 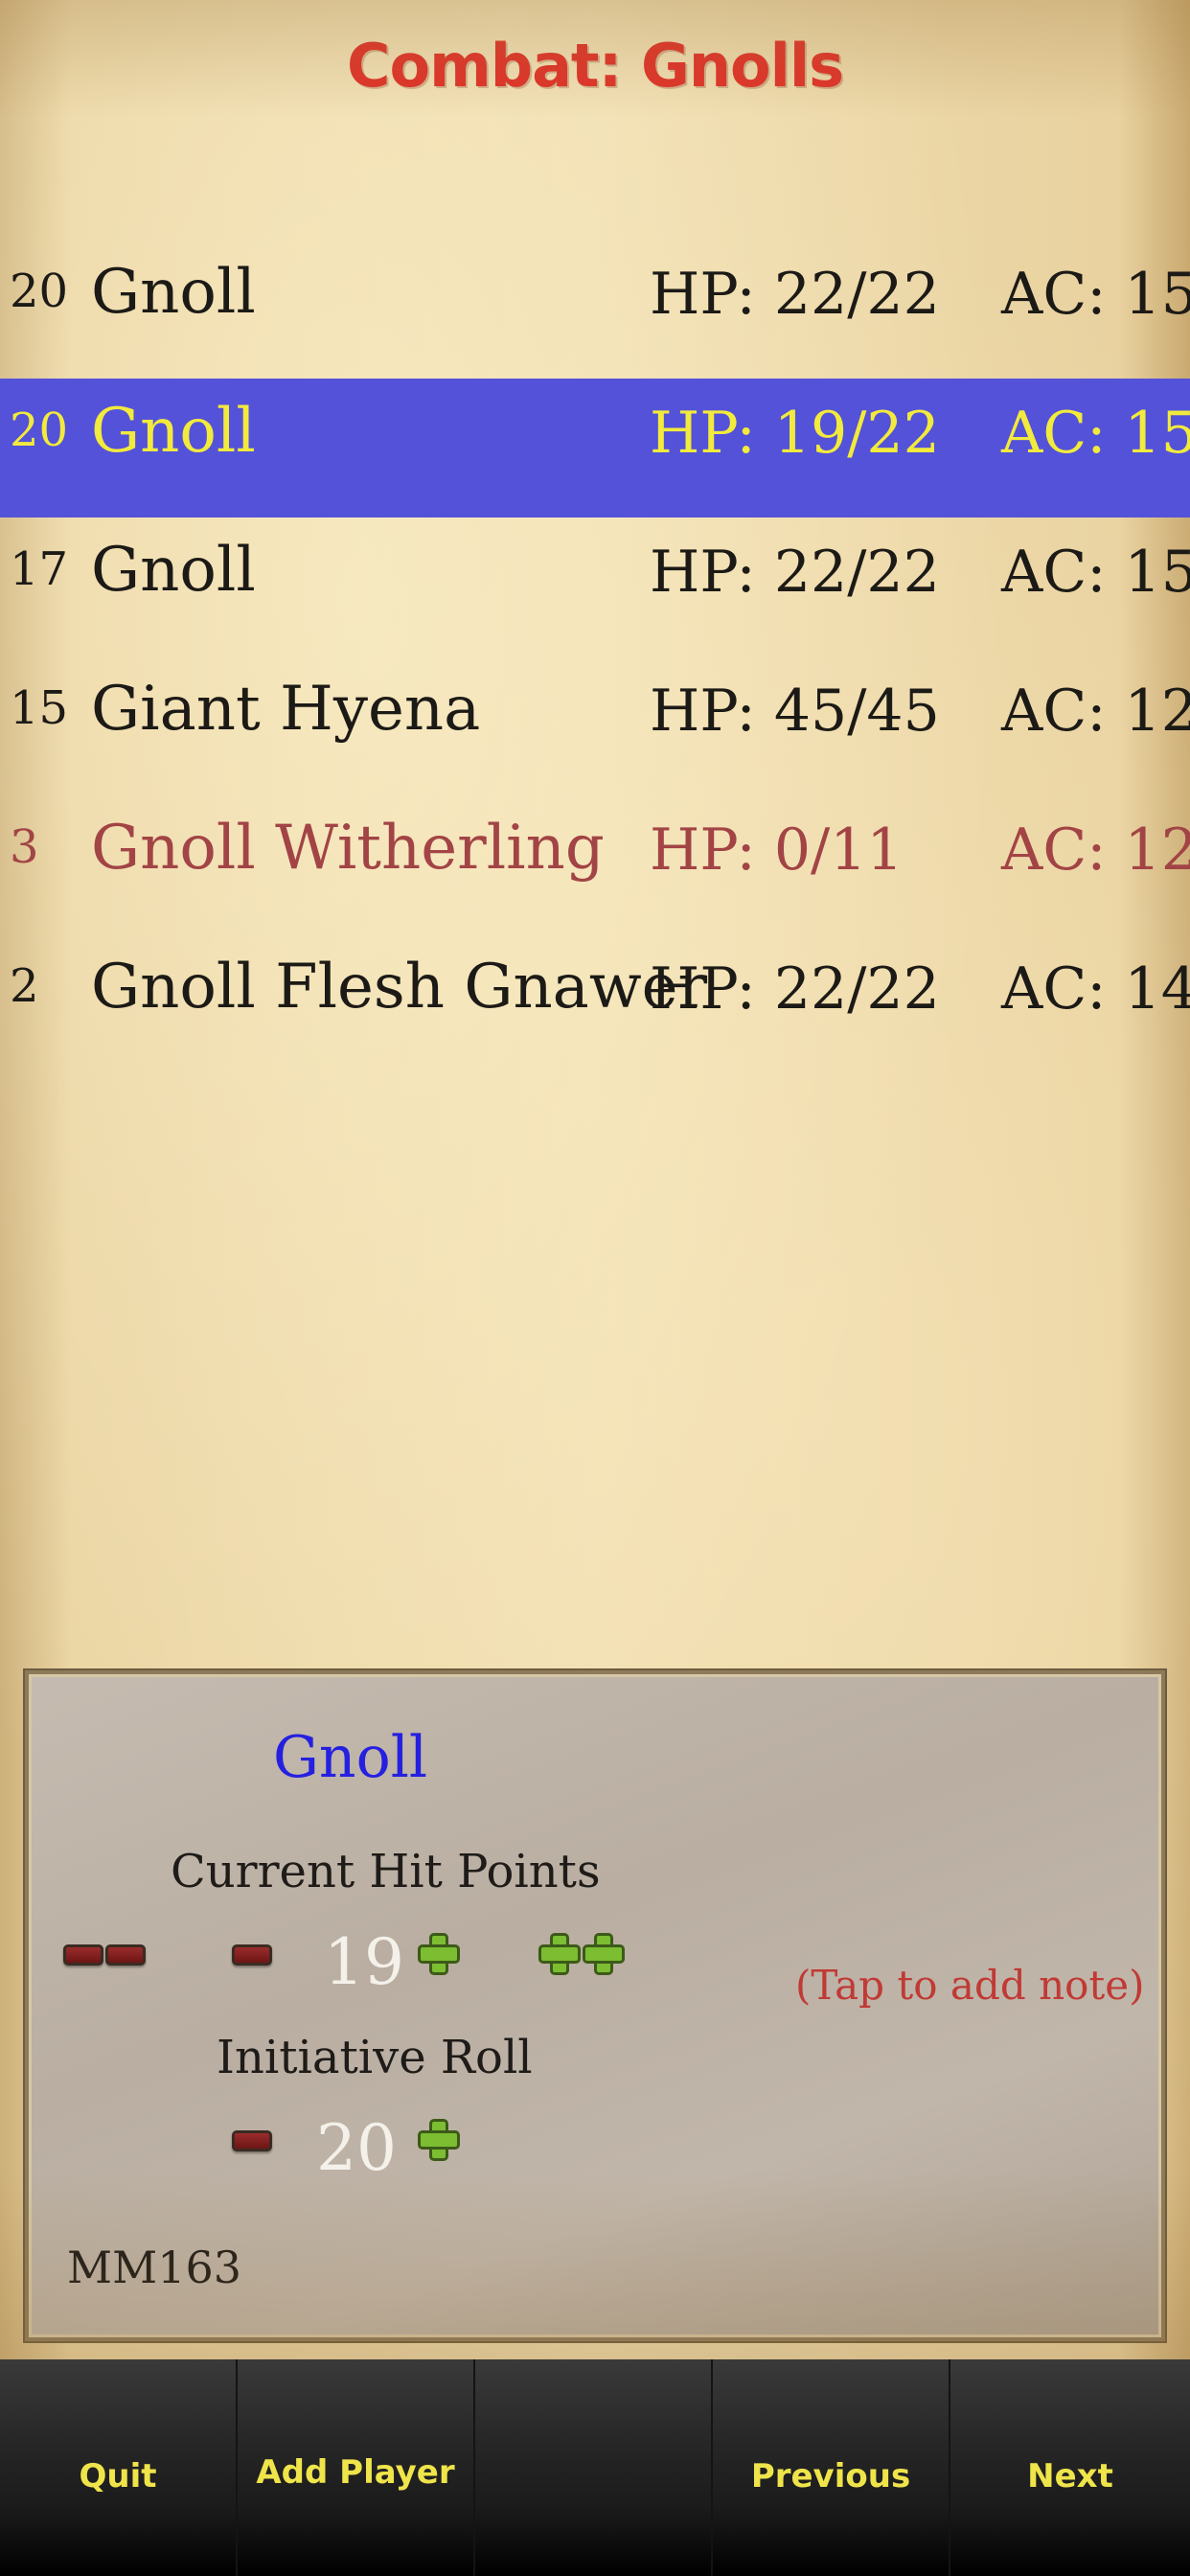 I want to click on hp-increase-button, so click(x=440, y=1954).